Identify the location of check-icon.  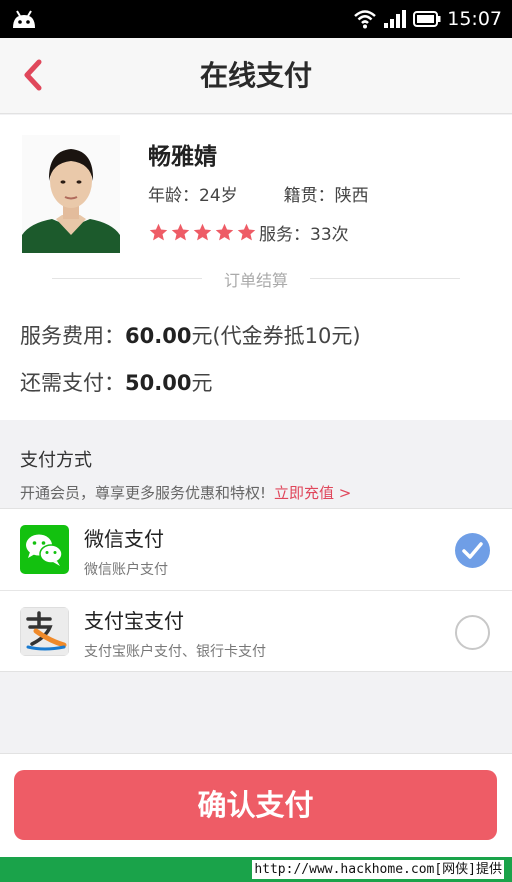
(472, 550).